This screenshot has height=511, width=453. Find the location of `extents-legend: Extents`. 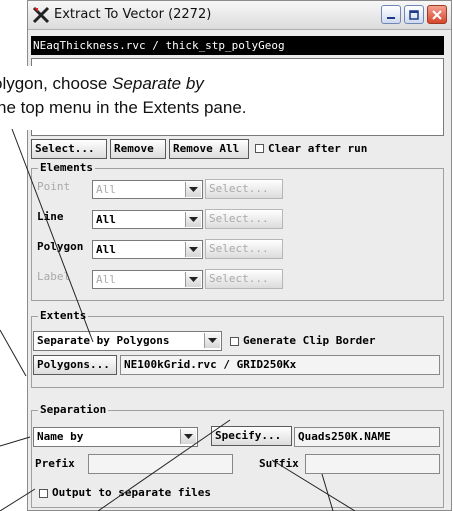

extents-legend: Extents is located at coordinates (63, 315).